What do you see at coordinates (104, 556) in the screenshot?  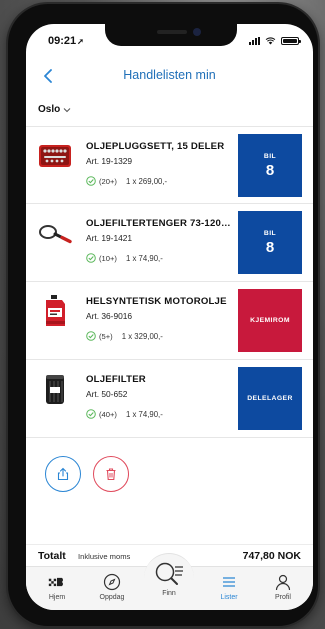 I see `total-vat-note: Inklusive moms` at bounding box center [104, 556].